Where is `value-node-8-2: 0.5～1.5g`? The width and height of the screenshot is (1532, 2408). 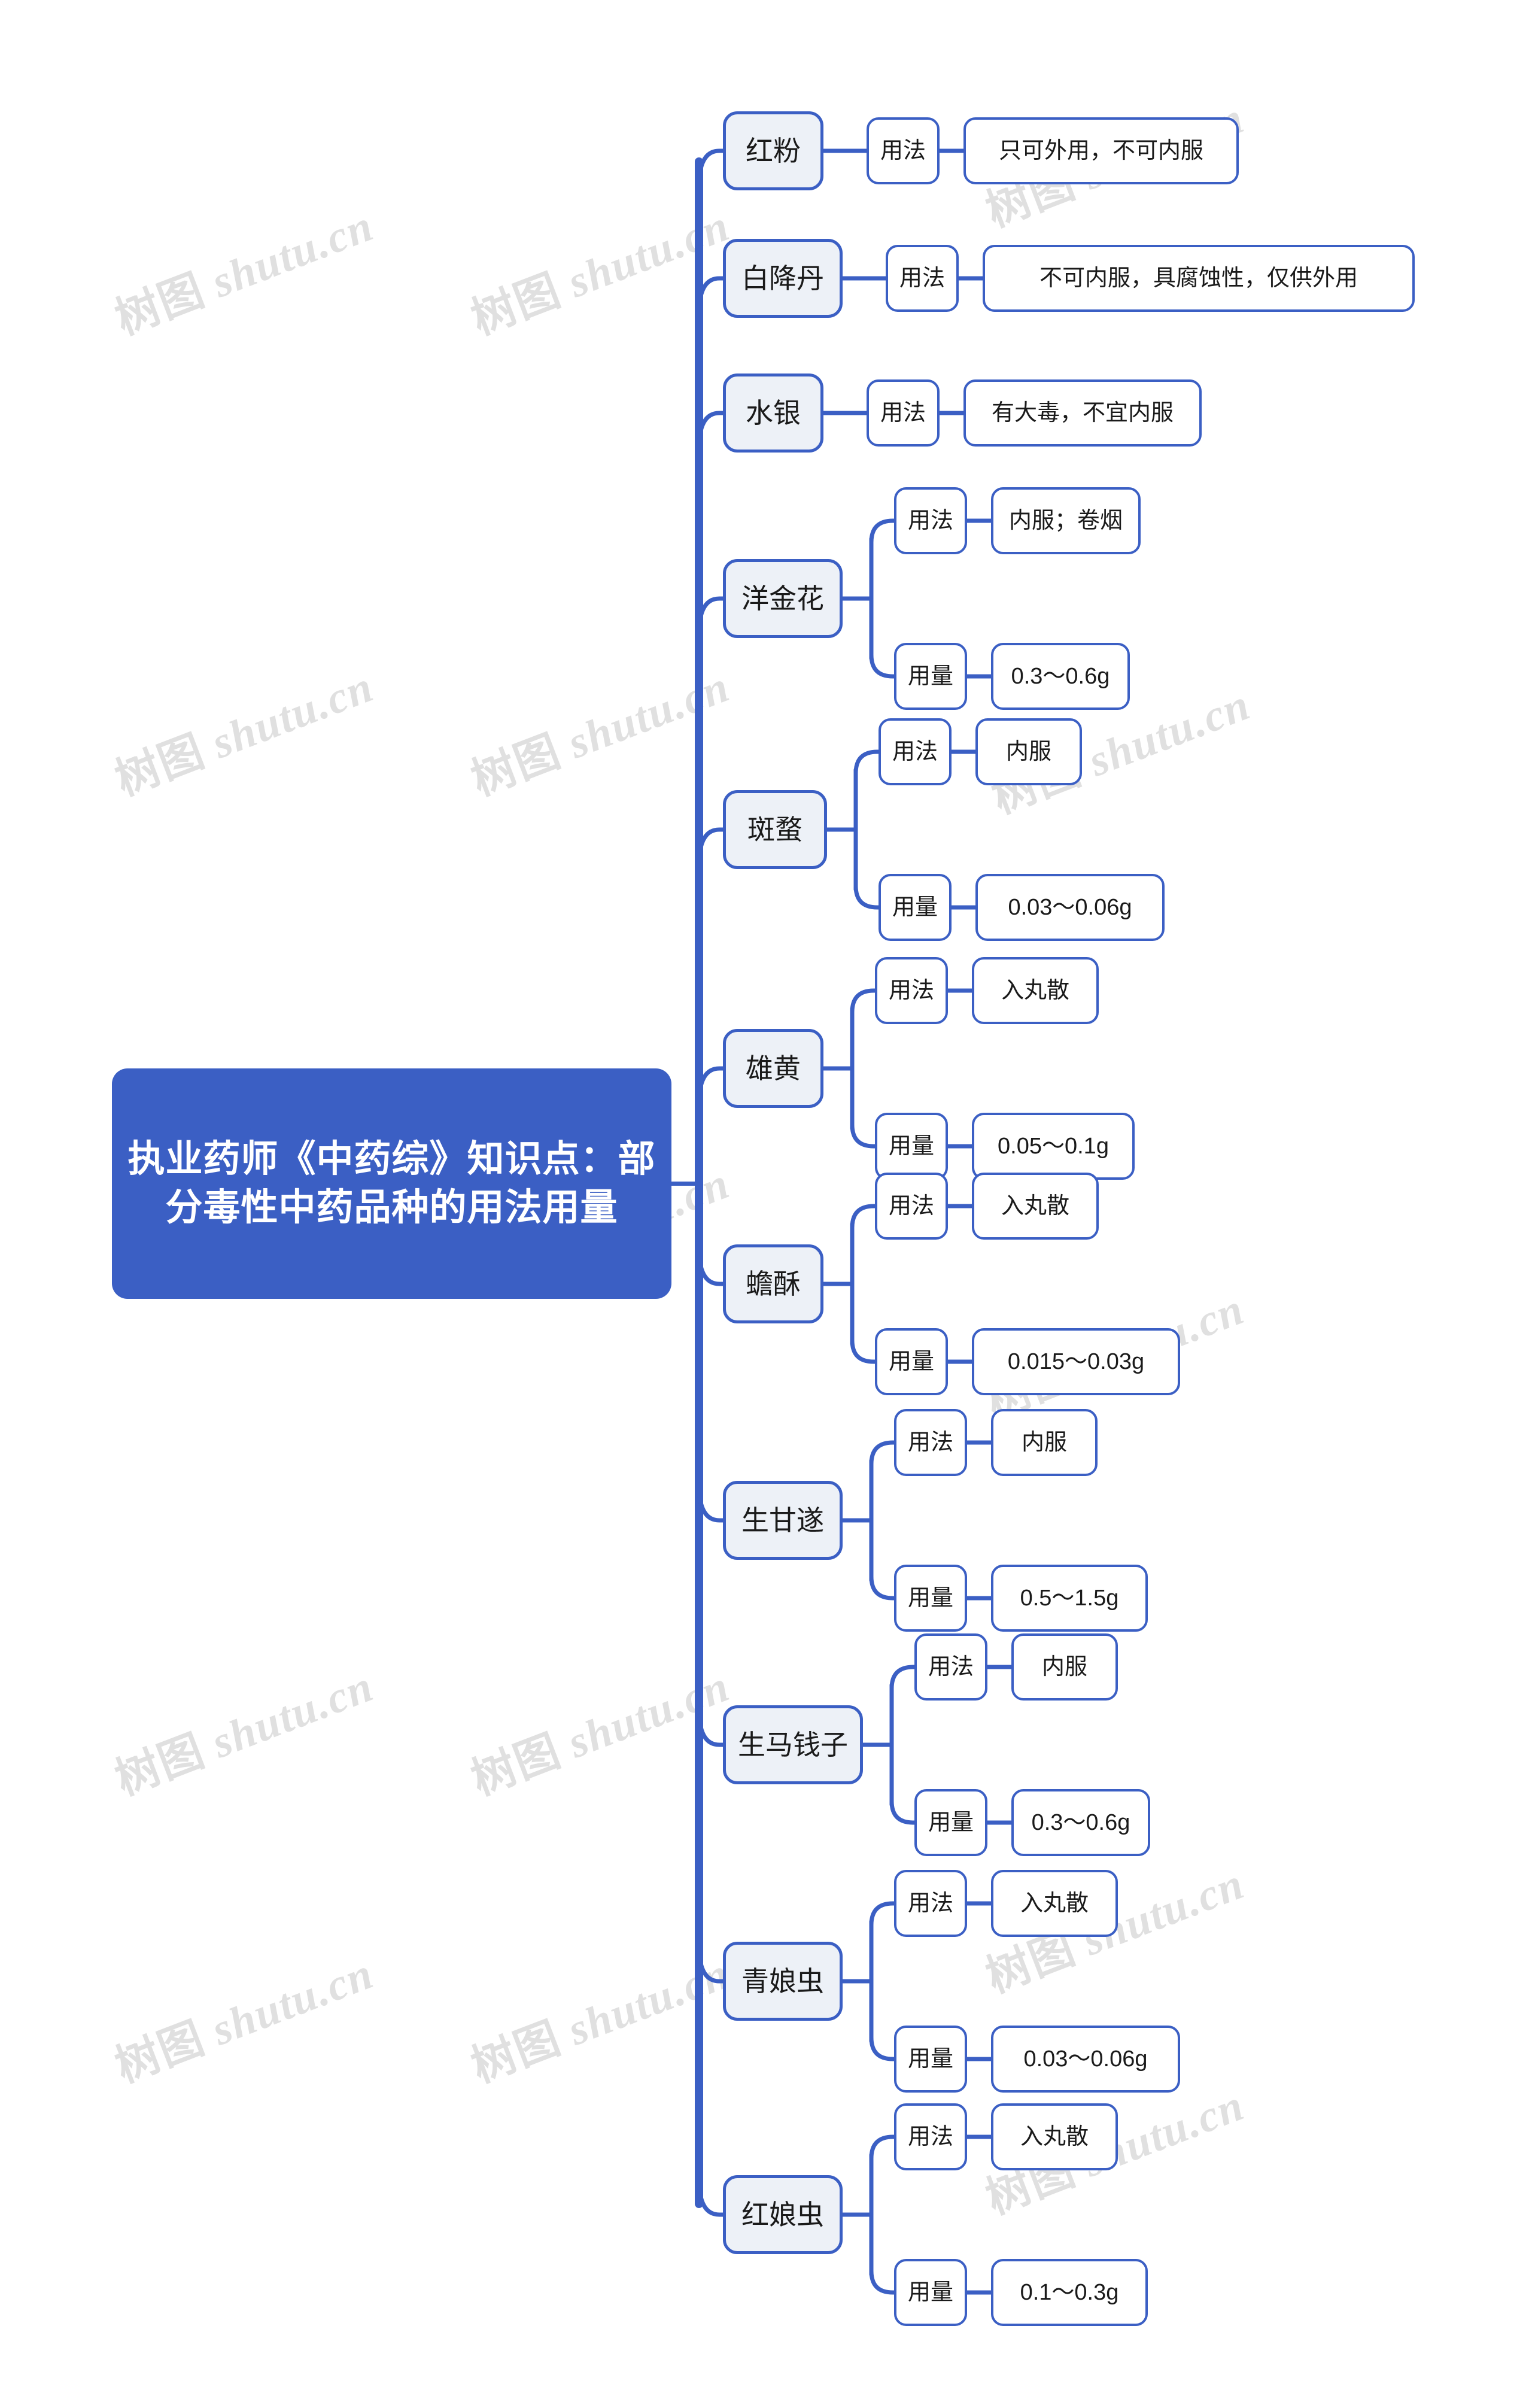
value-node-8-2: 0.5～1.5g is located at coordinates (1069, 1598).